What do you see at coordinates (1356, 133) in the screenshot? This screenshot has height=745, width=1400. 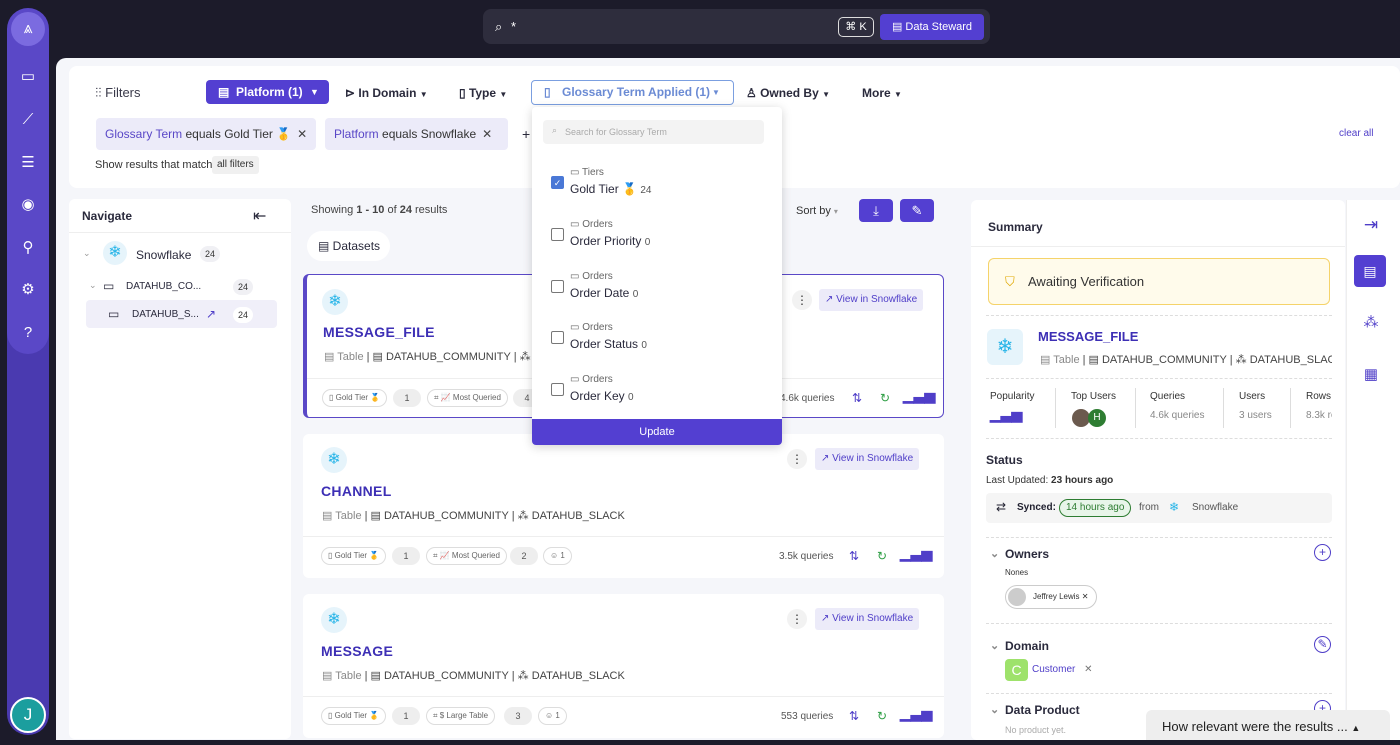 I see `clear-all-link: clear all` at bounding box center [1356, 133].